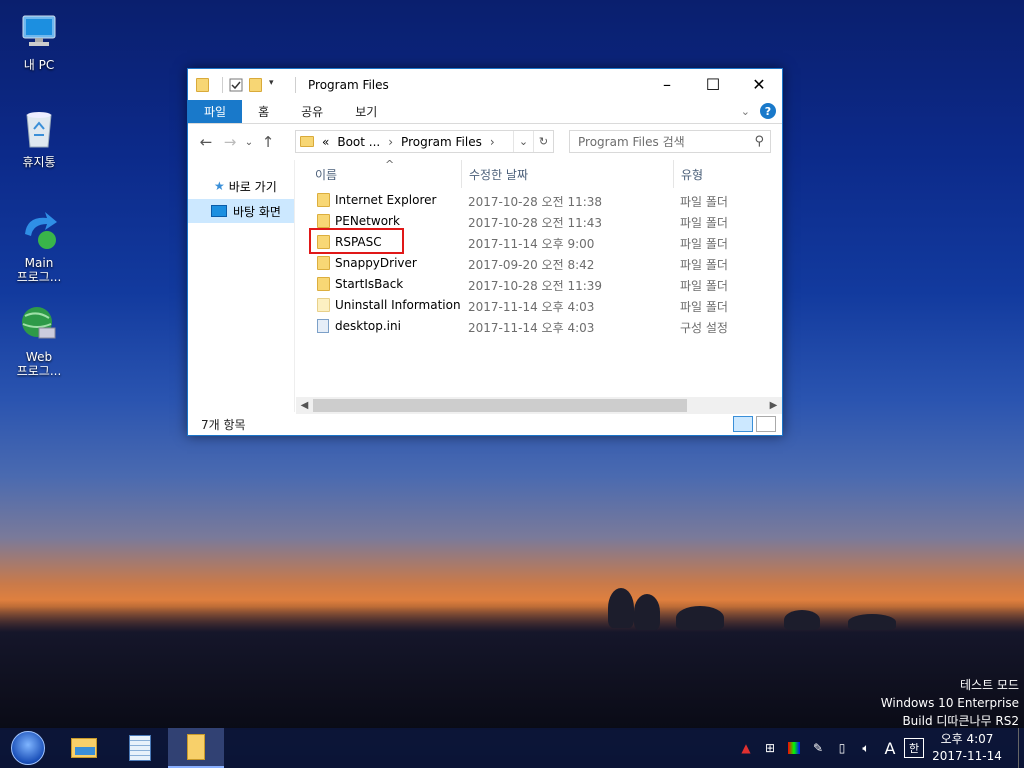 The image size is (1024, 768). Describe the element at coordinates (39, 162) in the screenshot. I see `desktop-icon-label: 휴지통` at that location.